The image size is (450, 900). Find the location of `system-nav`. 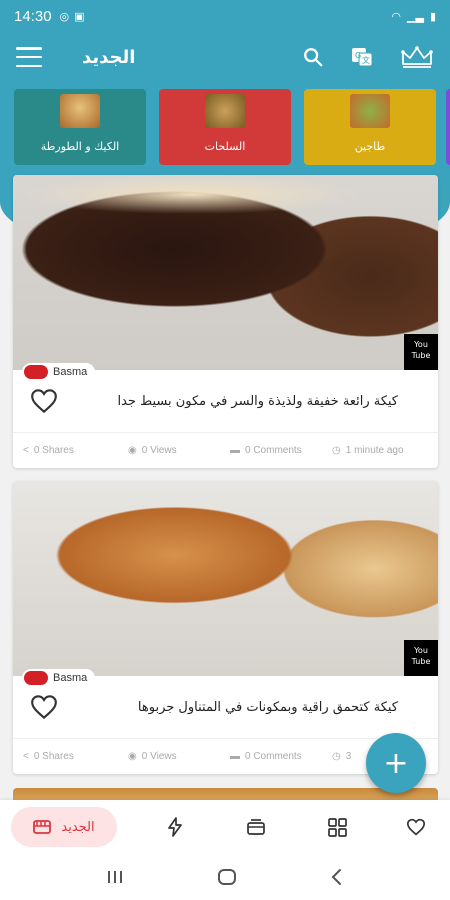

system-nav is located at coordinates (225, 877).